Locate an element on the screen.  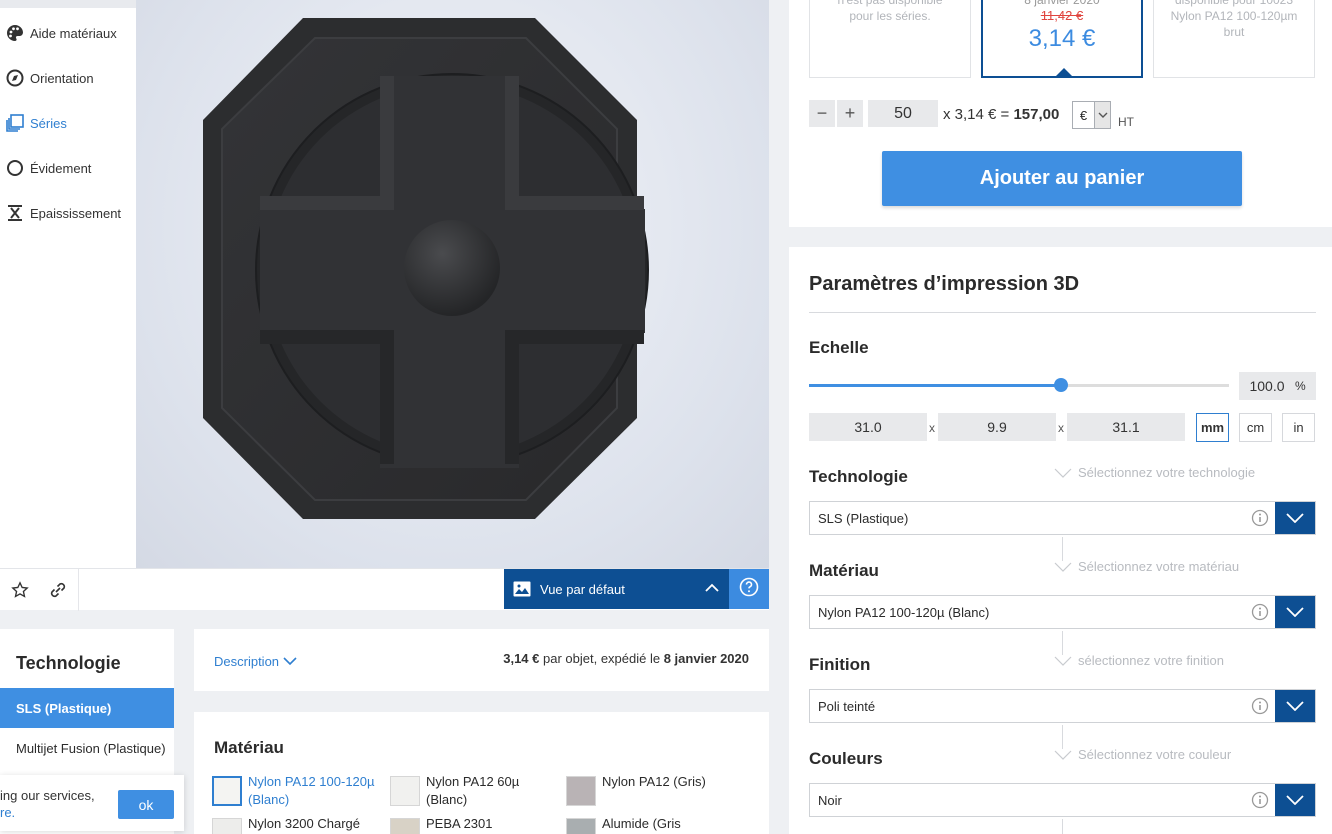
thickness-icon is located at coordinates (15, 213).